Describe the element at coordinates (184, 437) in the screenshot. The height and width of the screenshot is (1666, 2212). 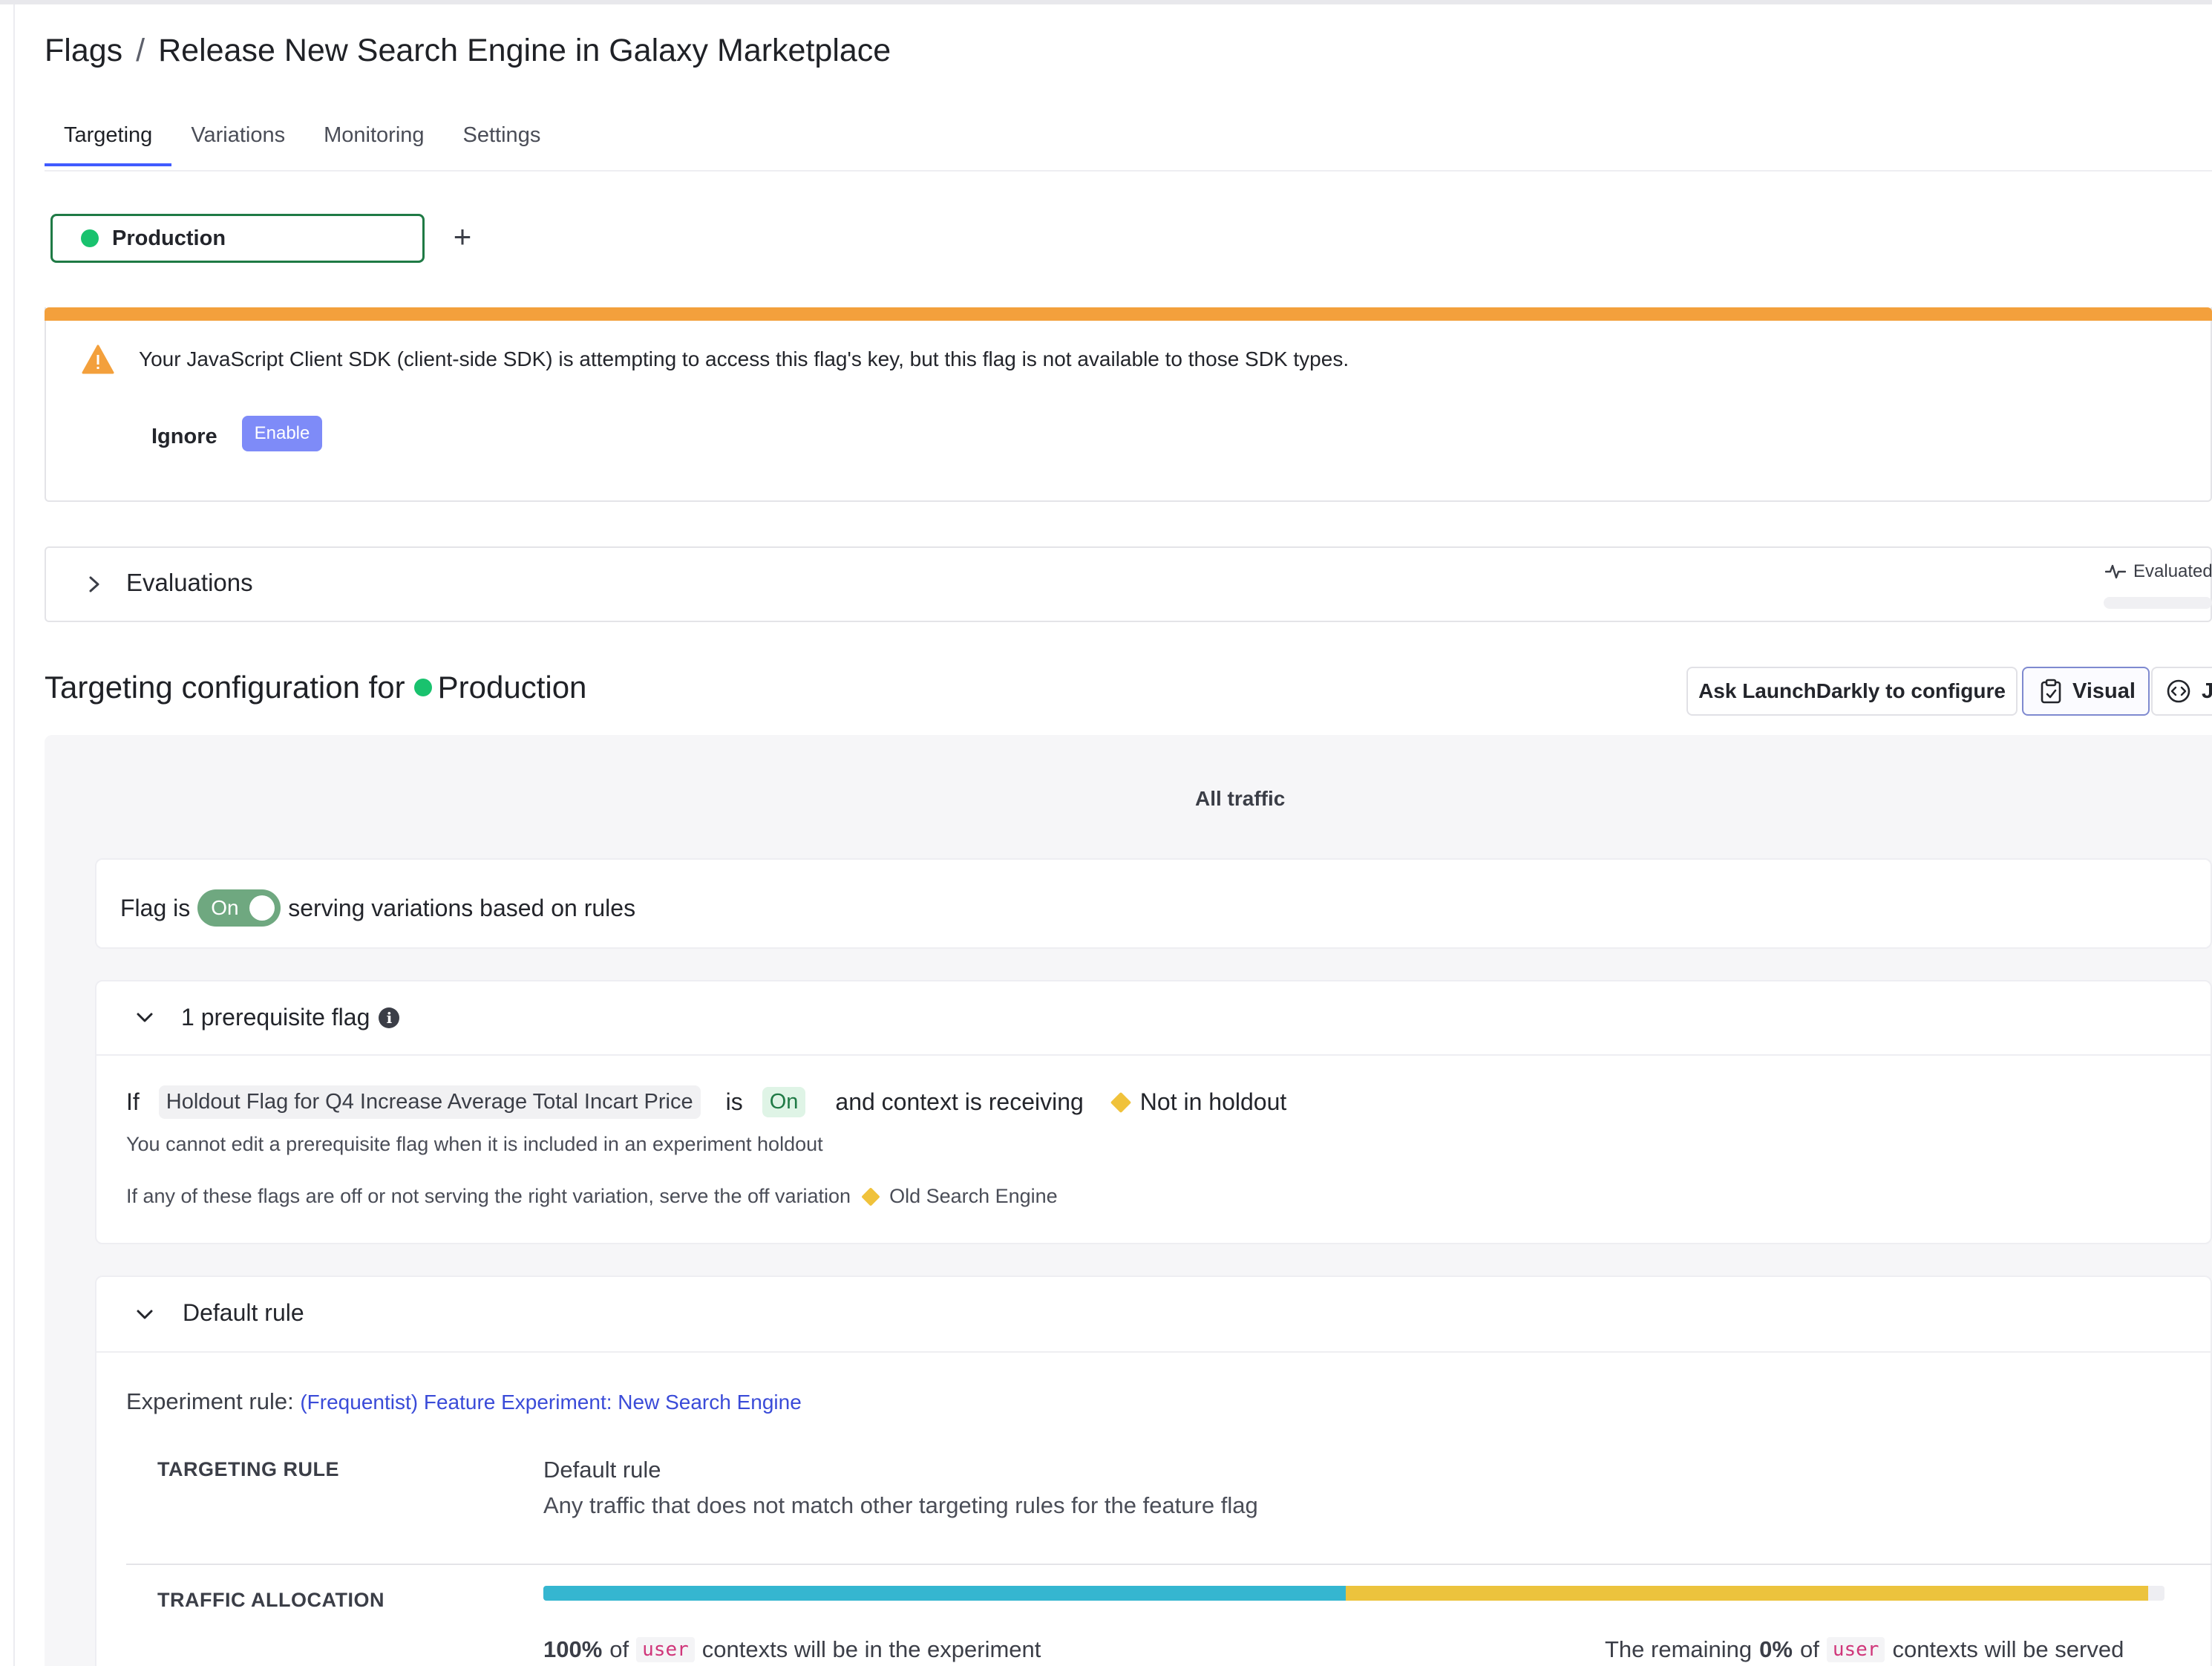
I see `ignore-button: Ignore` at that location.